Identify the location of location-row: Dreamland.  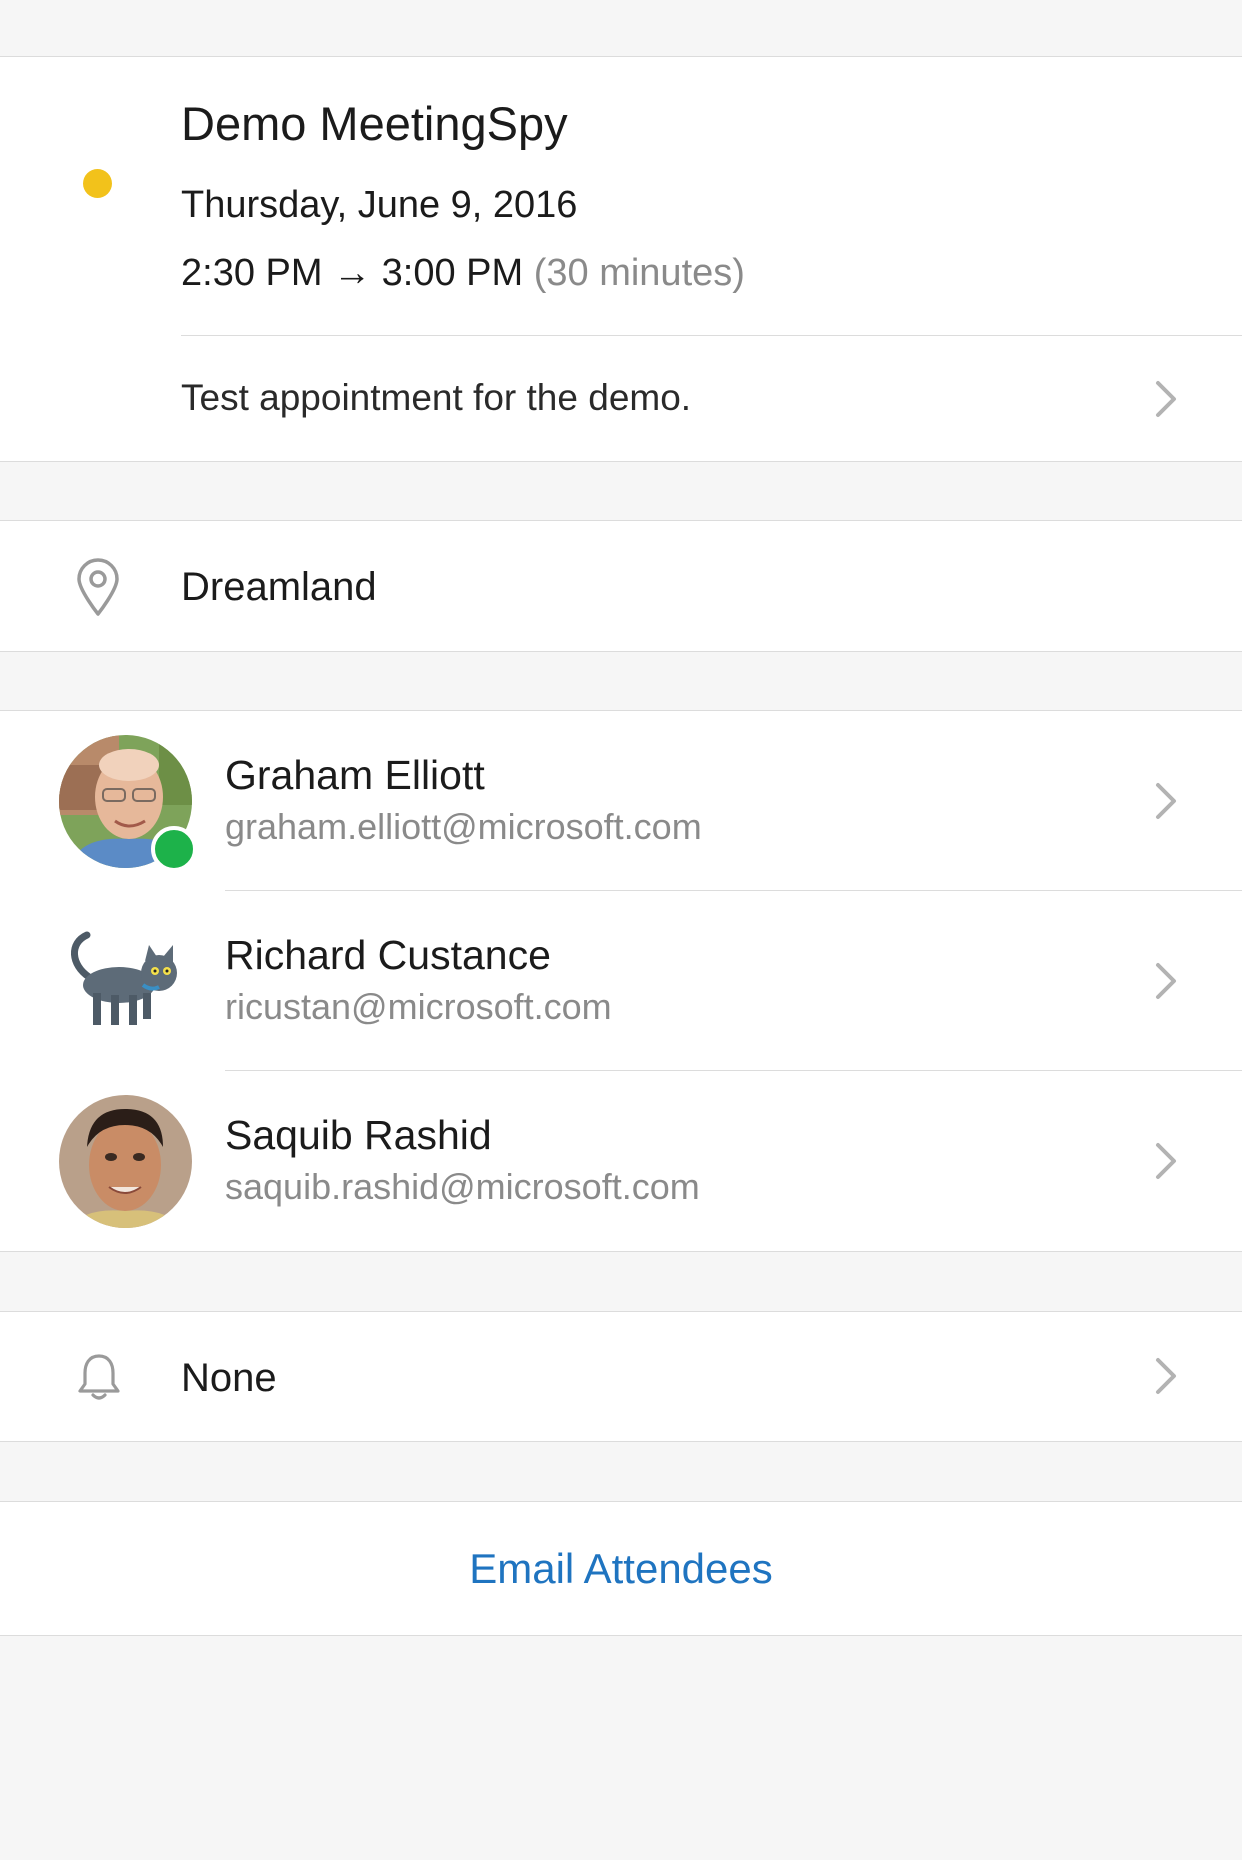
(621, 586).